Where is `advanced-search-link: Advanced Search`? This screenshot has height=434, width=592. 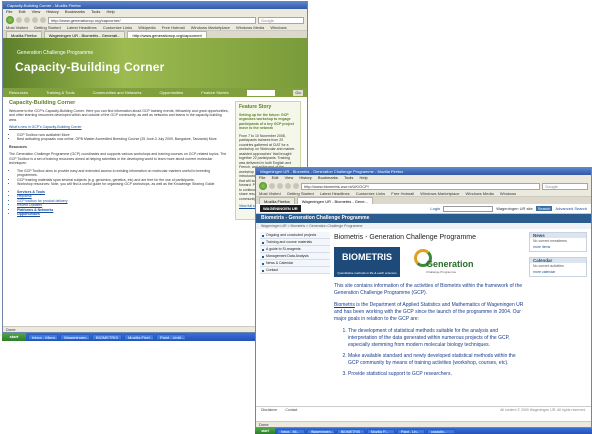 advanced-search-link: Advanced Search is located at coordinates (571, 208).